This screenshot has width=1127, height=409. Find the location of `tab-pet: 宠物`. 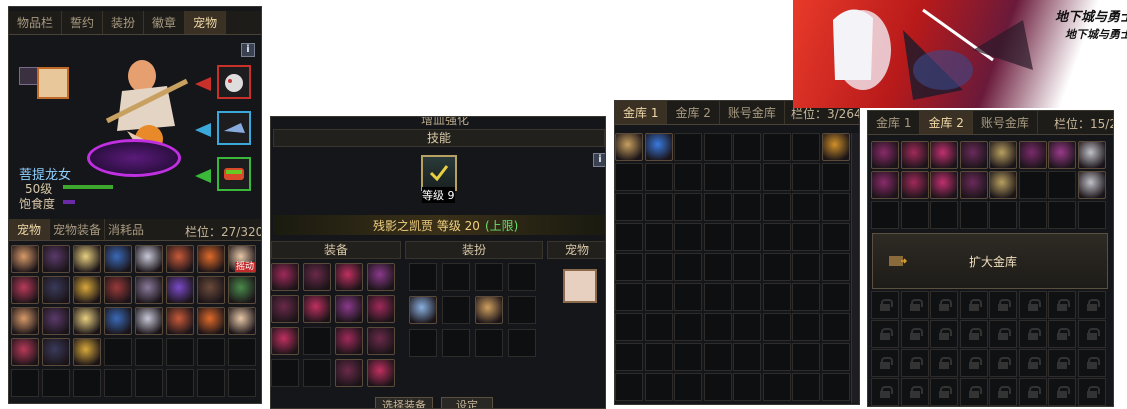

tab-pet: 宠物 is located at coordinates (206, 22).